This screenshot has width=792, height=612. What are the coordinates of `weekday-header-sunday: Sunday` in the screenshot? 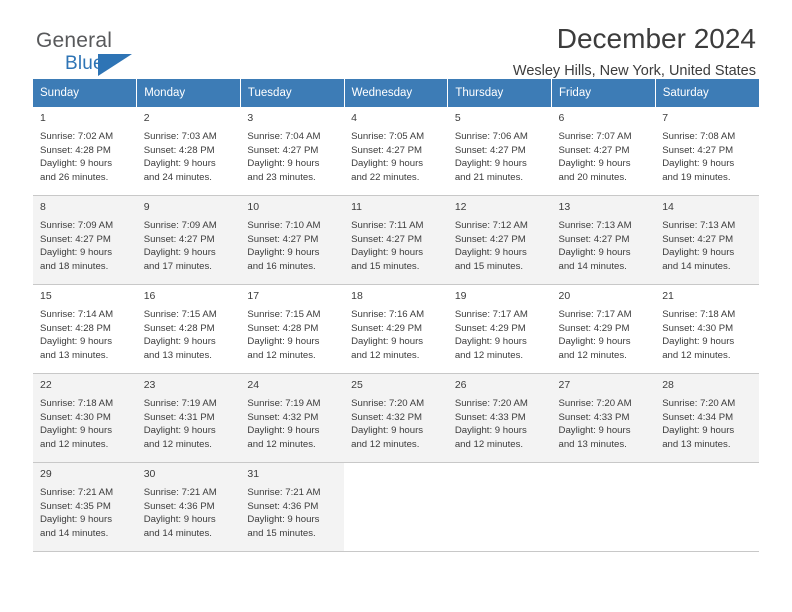 It's located at (85, 93).